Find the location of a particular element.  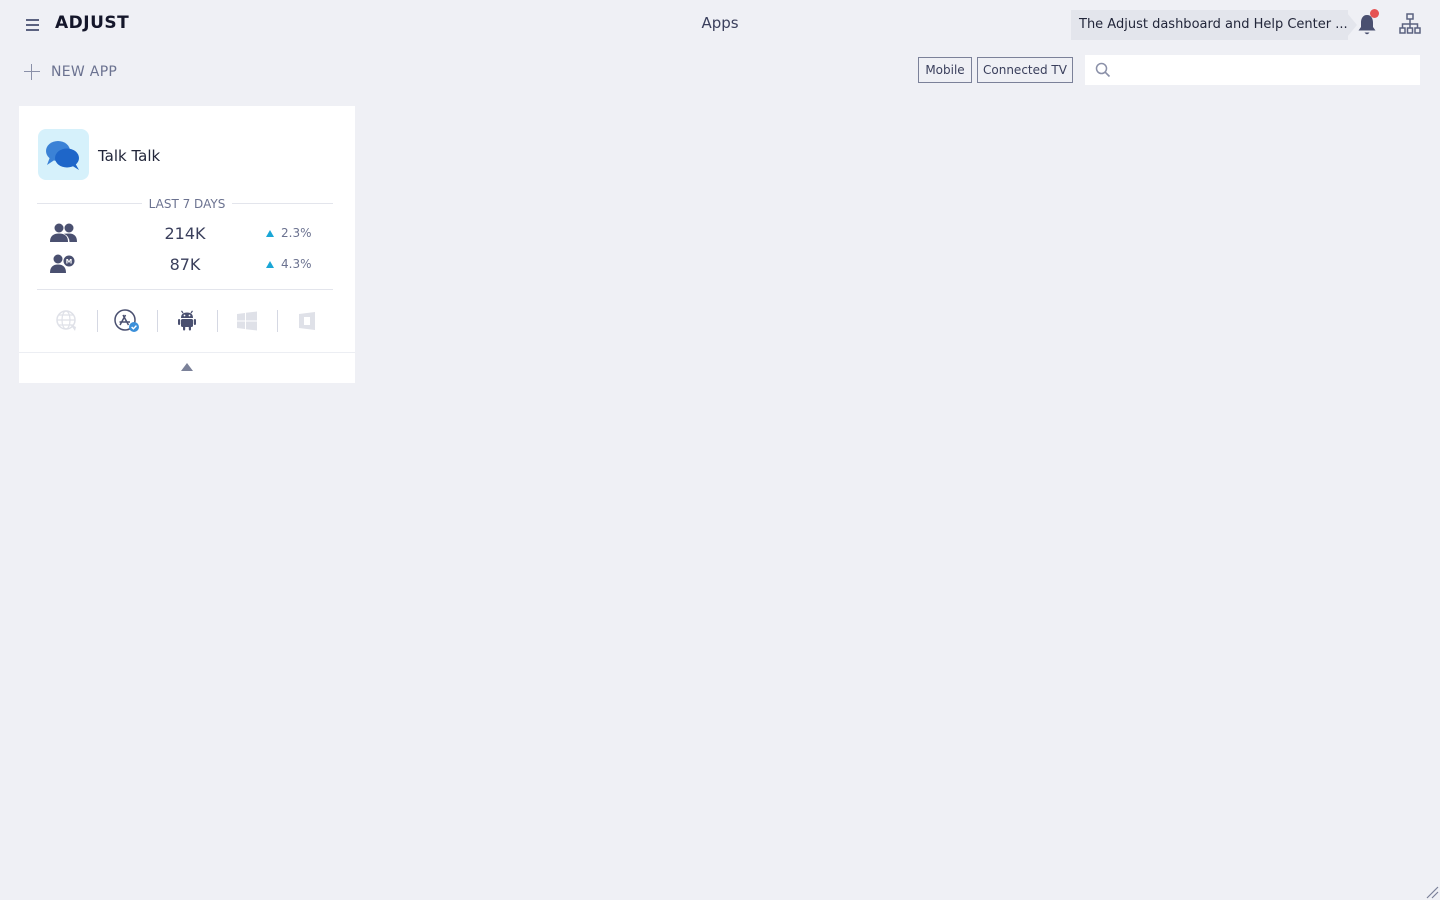

metric-value: 214K is located at coordinates (185, 233).